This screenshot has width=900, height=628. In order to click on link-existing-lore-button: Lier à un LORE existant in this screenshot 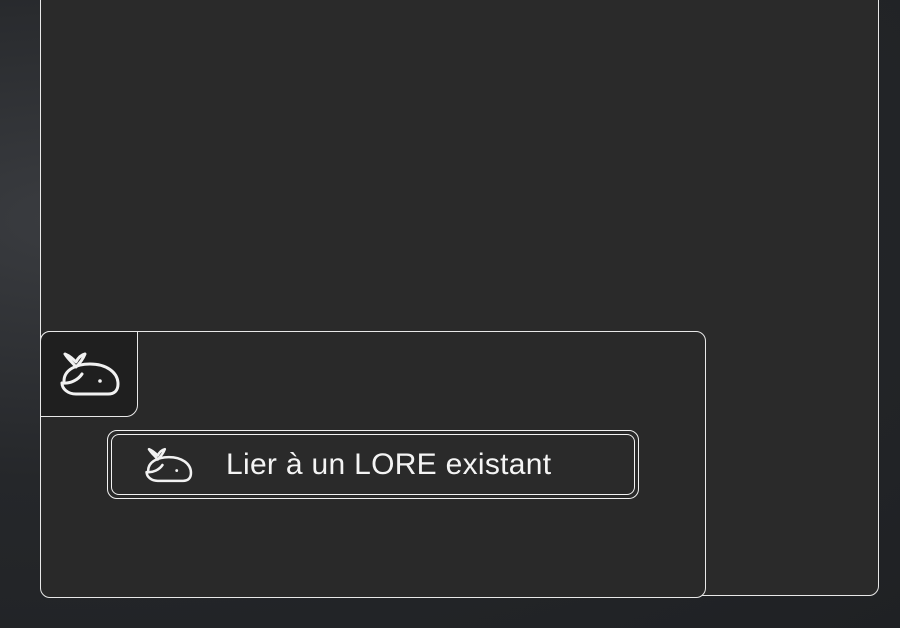, I will do `click(373, 464)`.